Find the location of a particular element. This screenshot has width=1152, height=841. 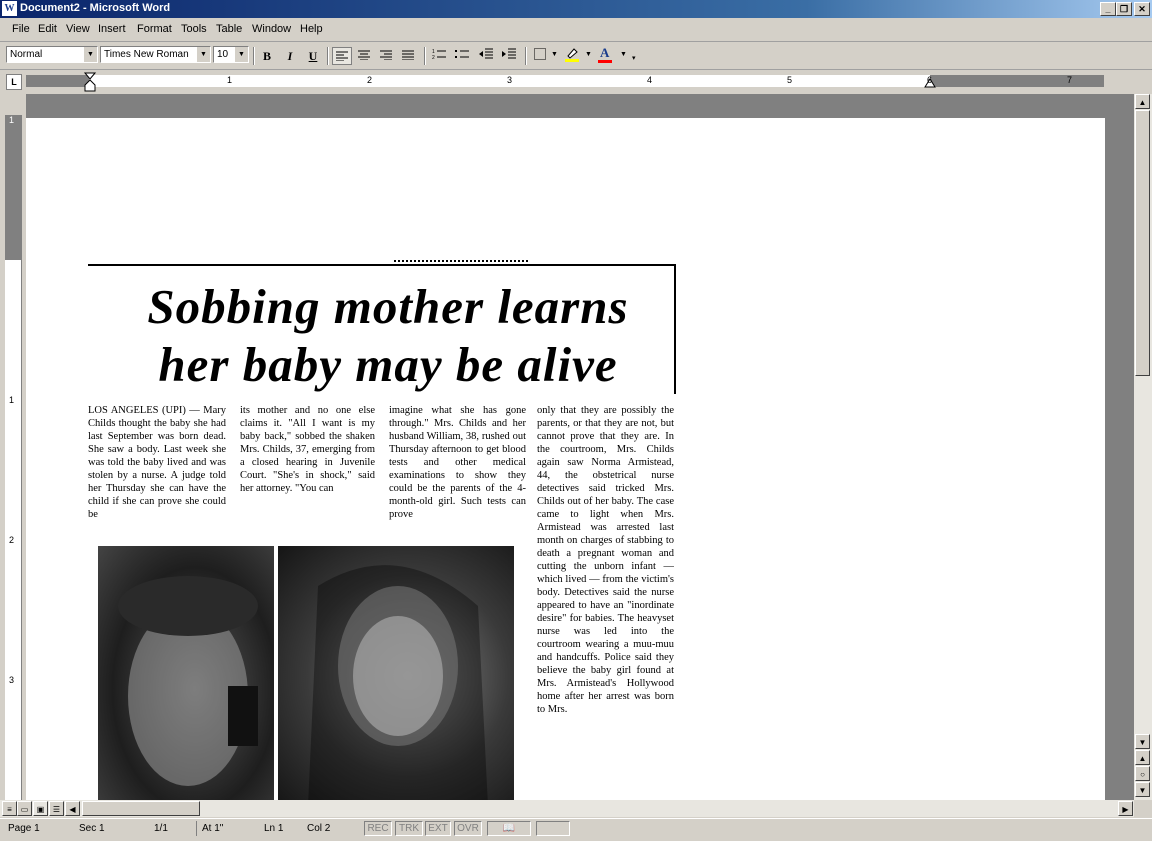

status-line: Ln 1 is located at coordinates (274, 828).